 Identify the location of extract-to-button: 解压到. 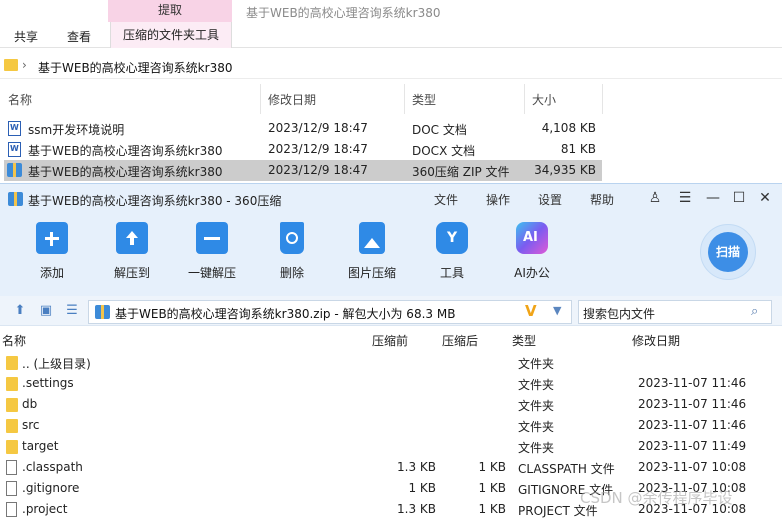
(132, 251).